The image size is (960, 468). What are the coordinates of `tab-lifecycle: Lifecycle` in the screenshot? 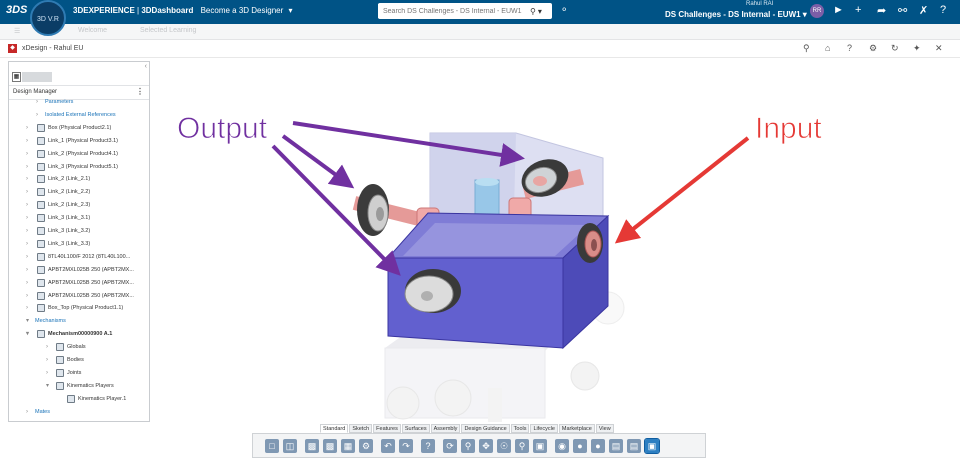 It's located at (544, 428).